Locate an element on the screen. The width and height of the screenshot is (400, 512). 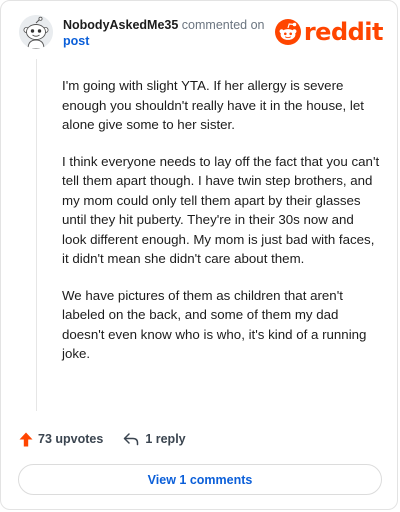
comment-actions: 73 upvotes 1 reply is located at coordinates (102, 439).